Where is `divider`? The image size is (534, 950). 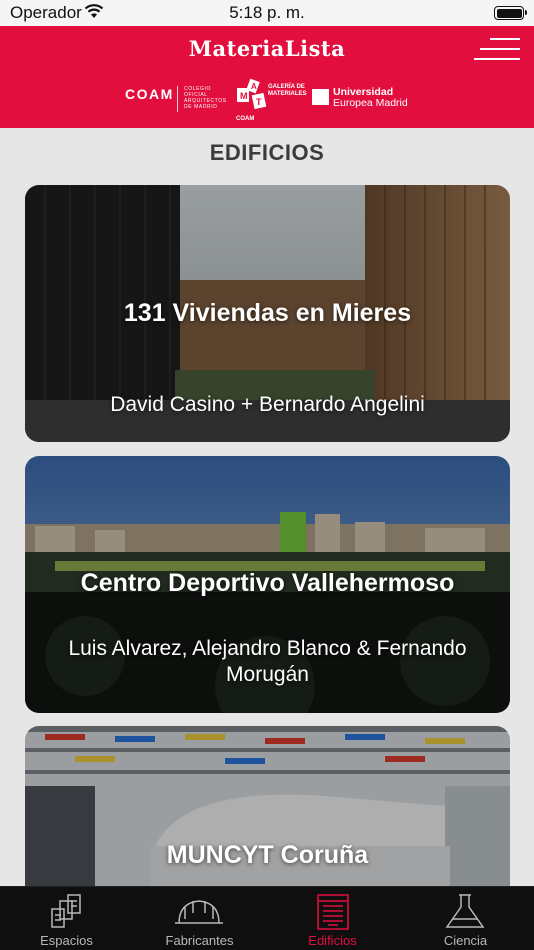
divider is located at coordinates (177, 99).